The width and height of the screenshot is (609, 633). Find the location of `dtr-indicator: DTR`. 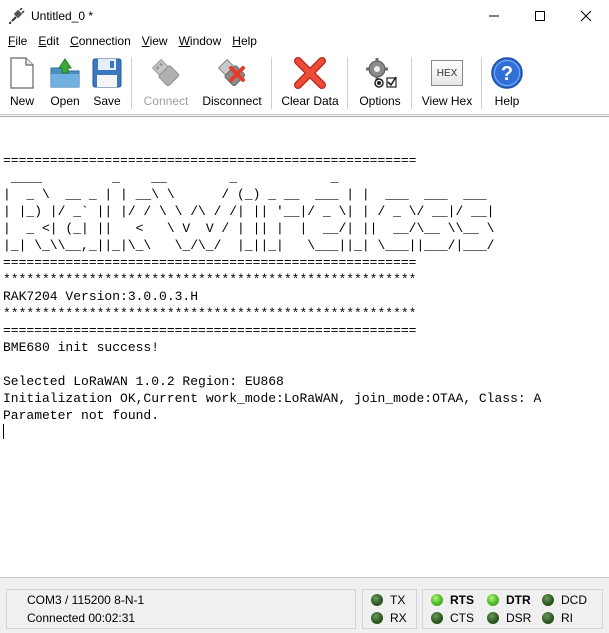

dtr-indicator: DTR is located at coordinates (509, 600).